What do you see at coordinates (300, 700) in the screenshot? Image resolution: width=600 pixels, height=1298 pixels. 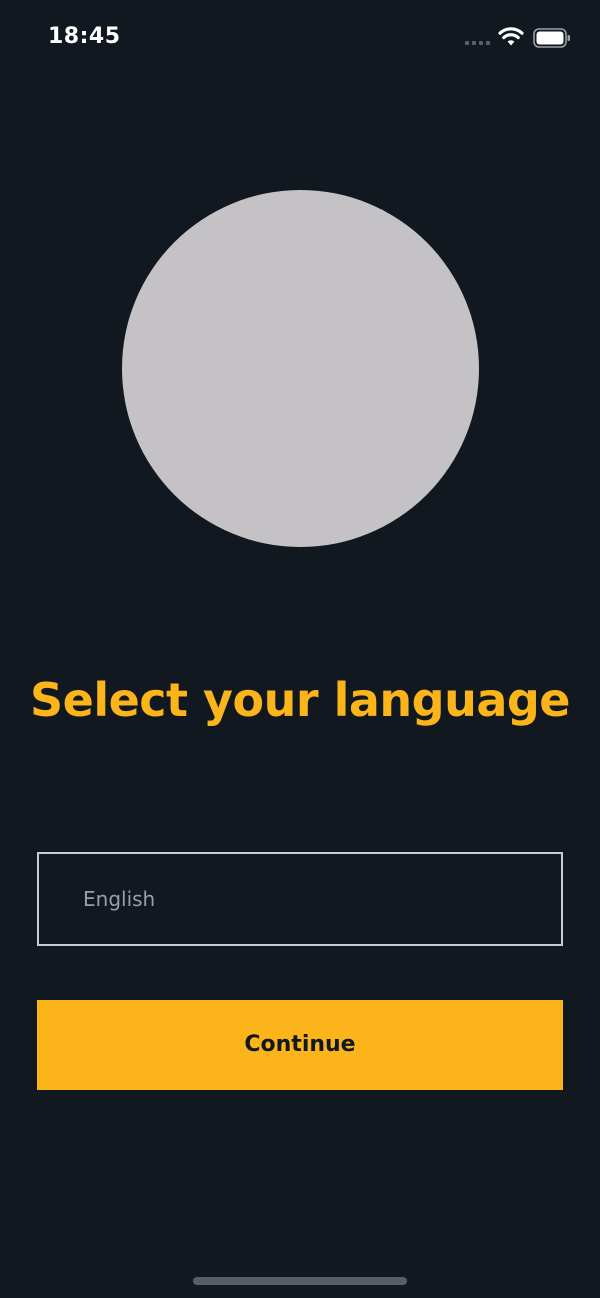 I see `page-title: Select your language` at bounding box center [300, 700].